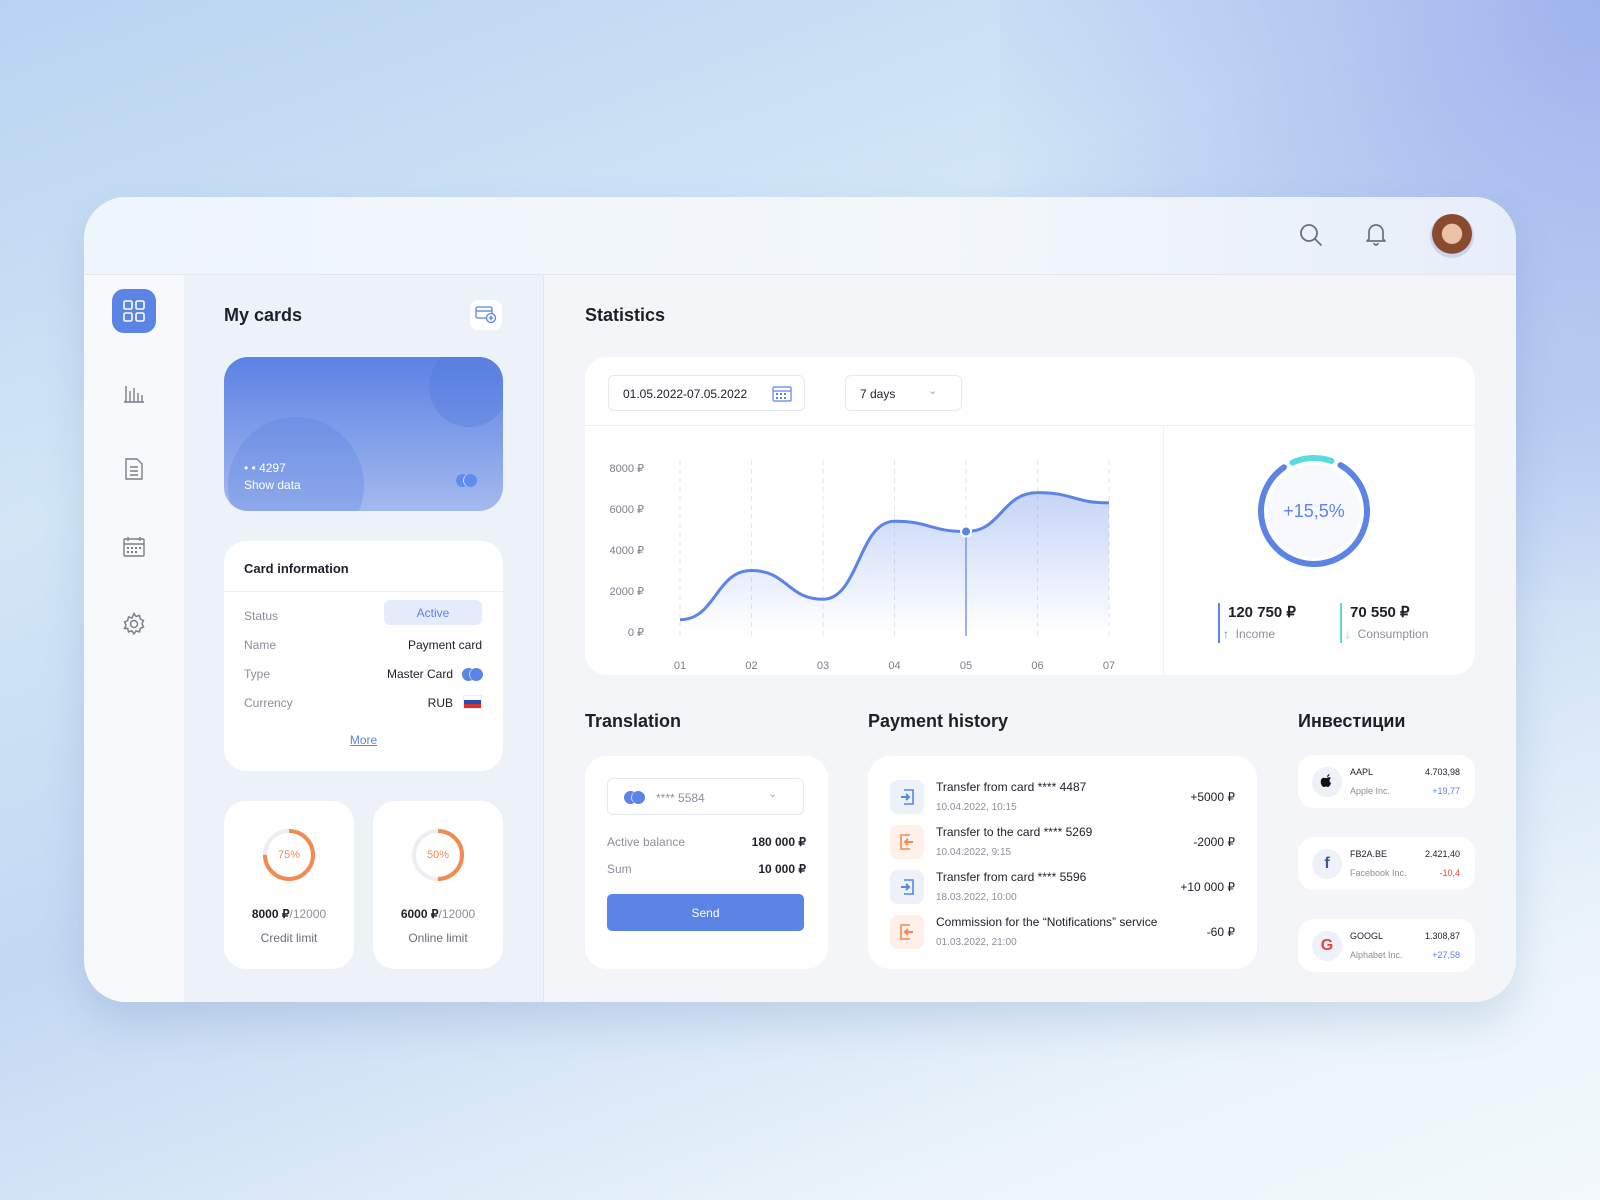  I want to click on investment-change: +27,58, so click(1446, 955).